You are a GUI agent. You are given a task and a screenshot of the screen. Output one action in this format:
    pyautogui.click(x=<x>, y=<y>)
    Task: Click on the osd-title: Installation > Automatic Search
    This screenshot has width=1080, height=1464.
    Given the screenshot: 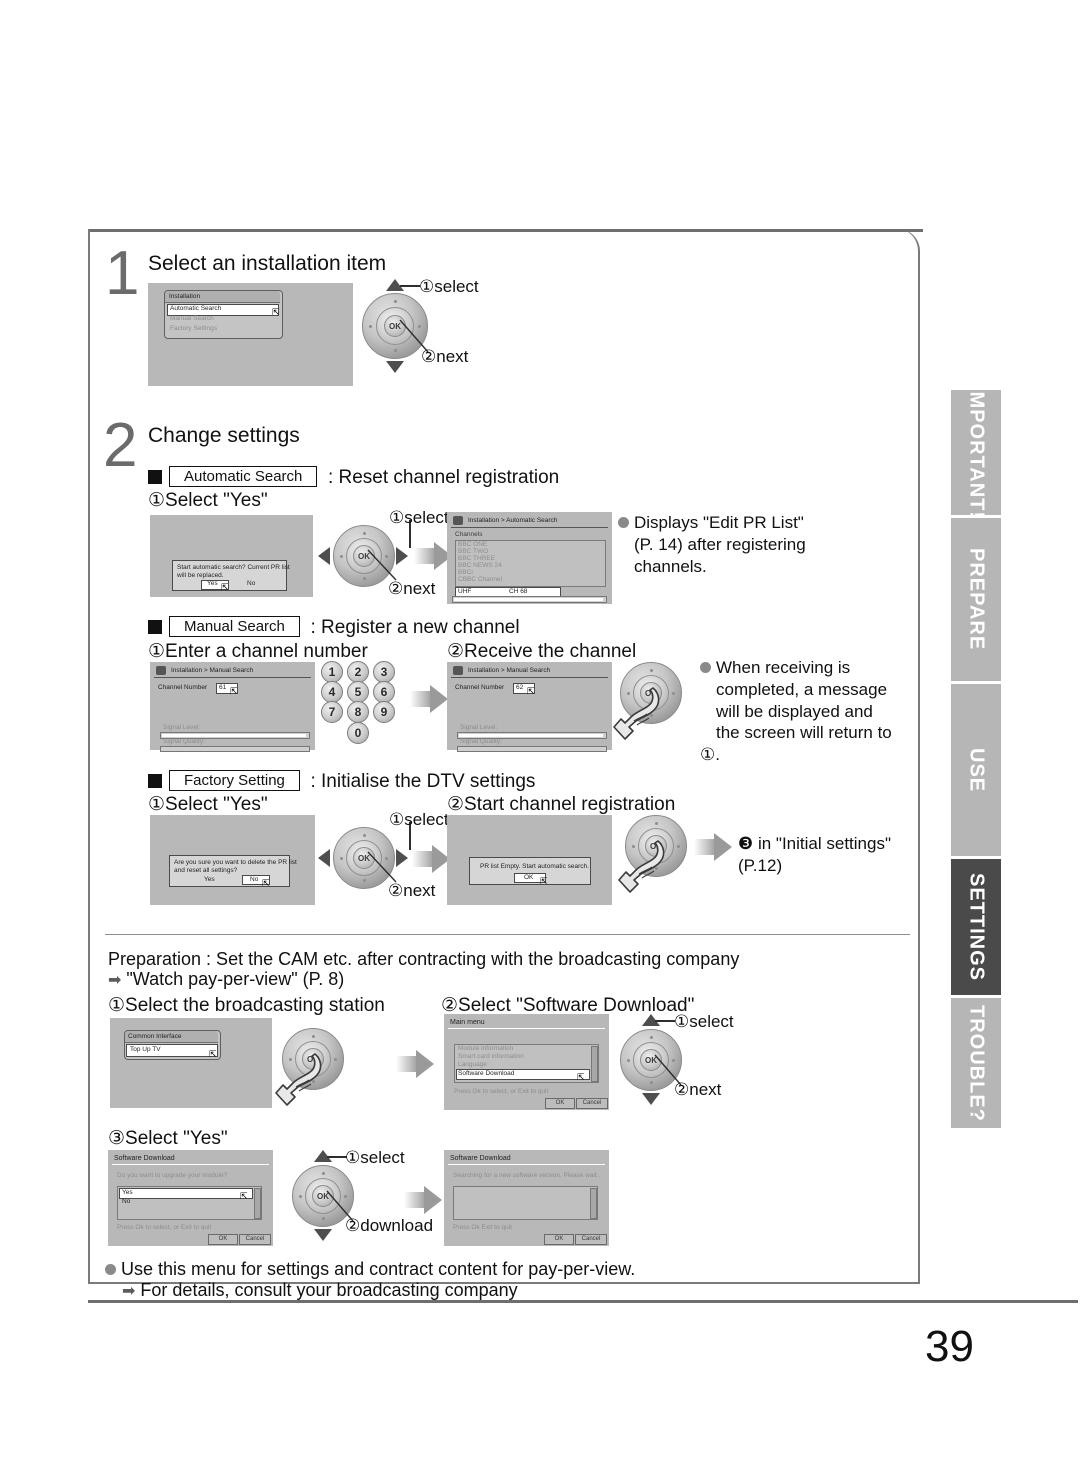 What is the action you would take?
    pyautogui.click(x=513, y=520)
    